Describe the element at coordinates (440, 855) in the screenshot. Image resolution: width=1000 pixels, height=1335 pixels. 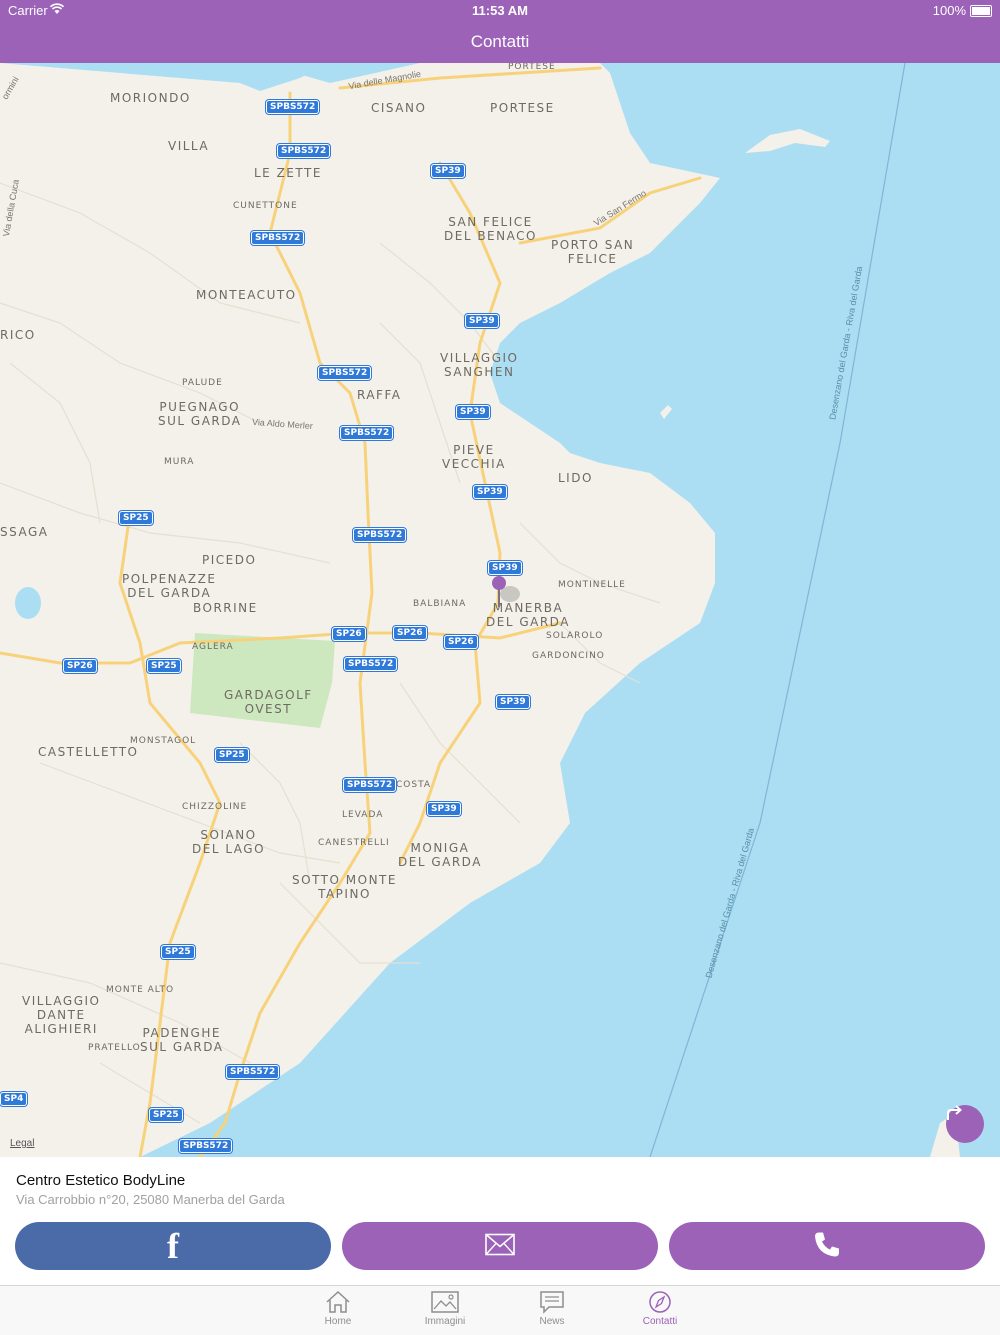
I see `place-label: MONIGA DEL GARDA` at that location.